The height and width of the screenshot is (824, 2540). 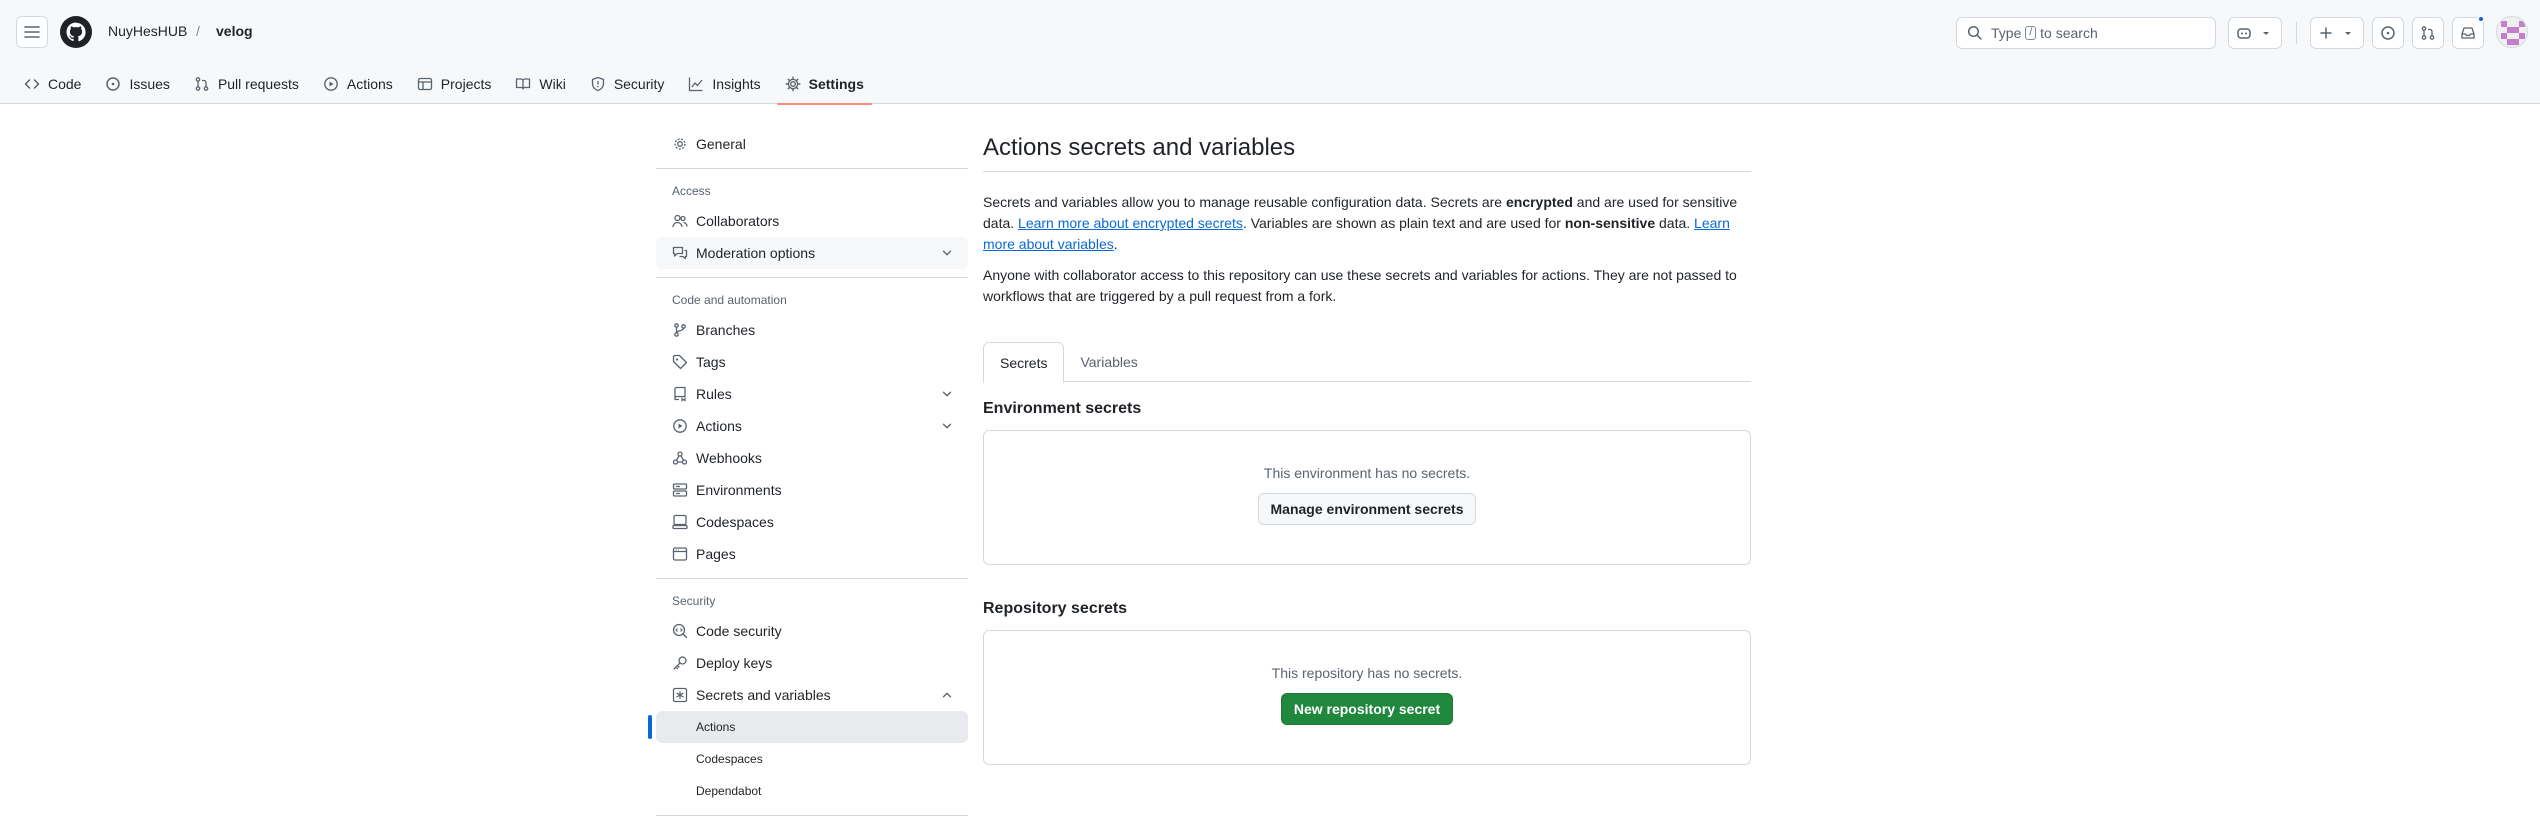 I want to click on hamburger-icon, so click(x=32, y=32).